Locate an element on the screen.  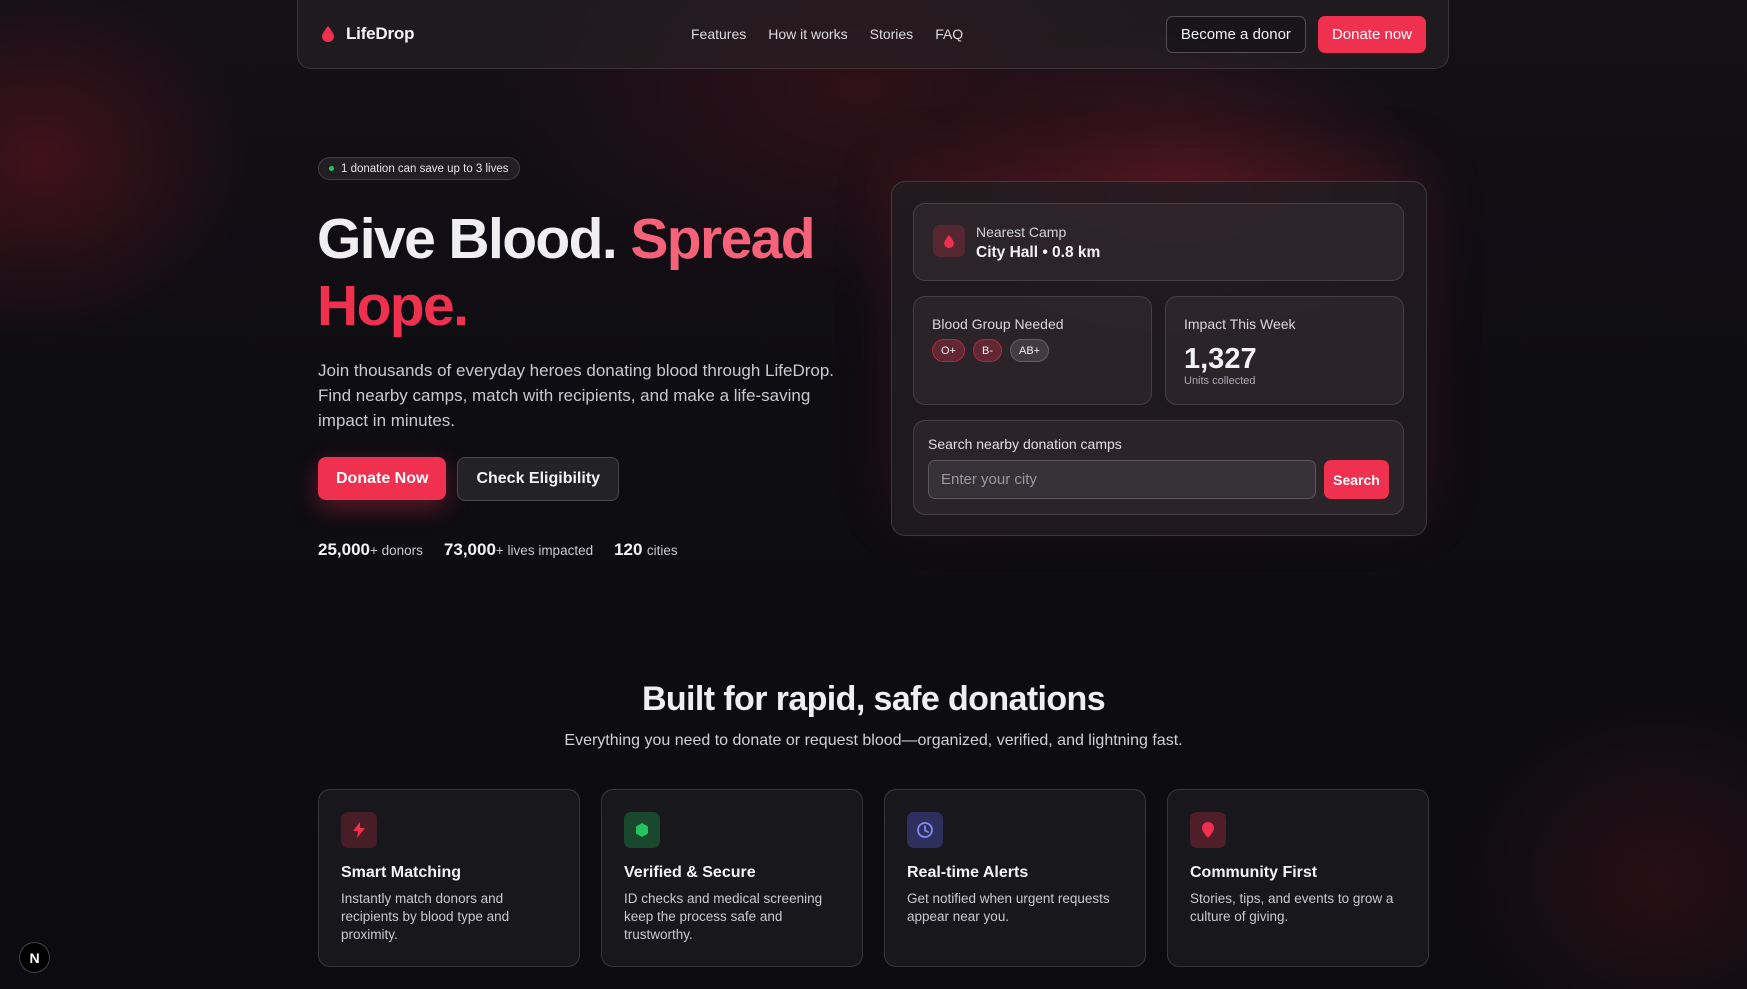
blood-group-chip: AB+ is located at coordinates (1029, 350).